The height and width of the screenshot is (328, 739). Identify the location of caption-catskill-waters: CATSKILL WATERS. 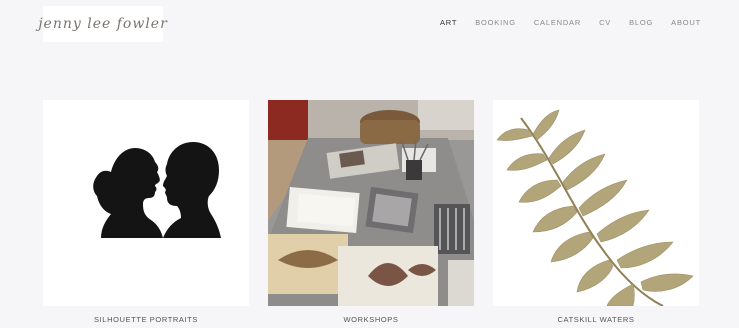
(596, 319).